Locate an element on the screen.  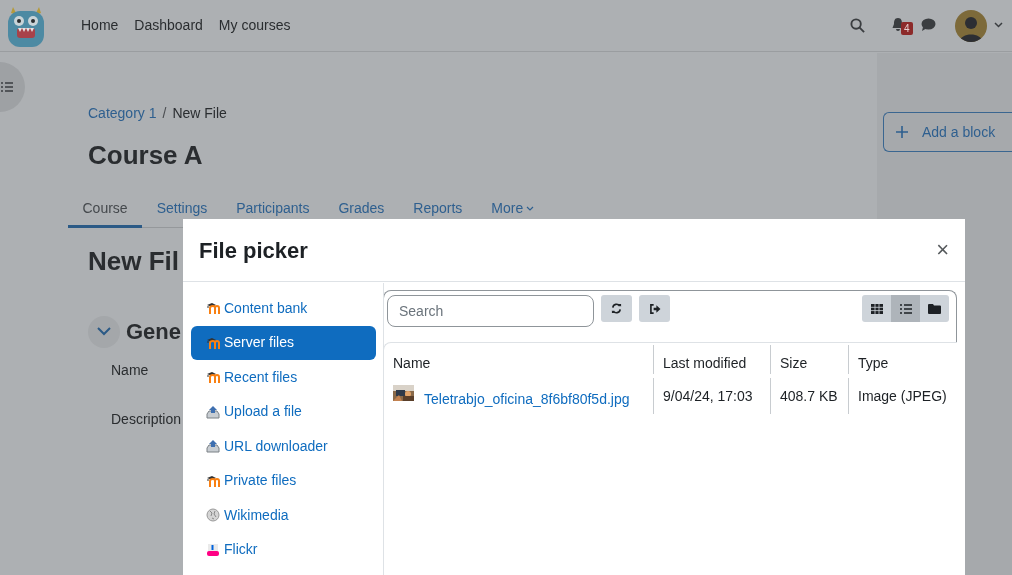
field-label: Name is located at coordinates (130, 370).